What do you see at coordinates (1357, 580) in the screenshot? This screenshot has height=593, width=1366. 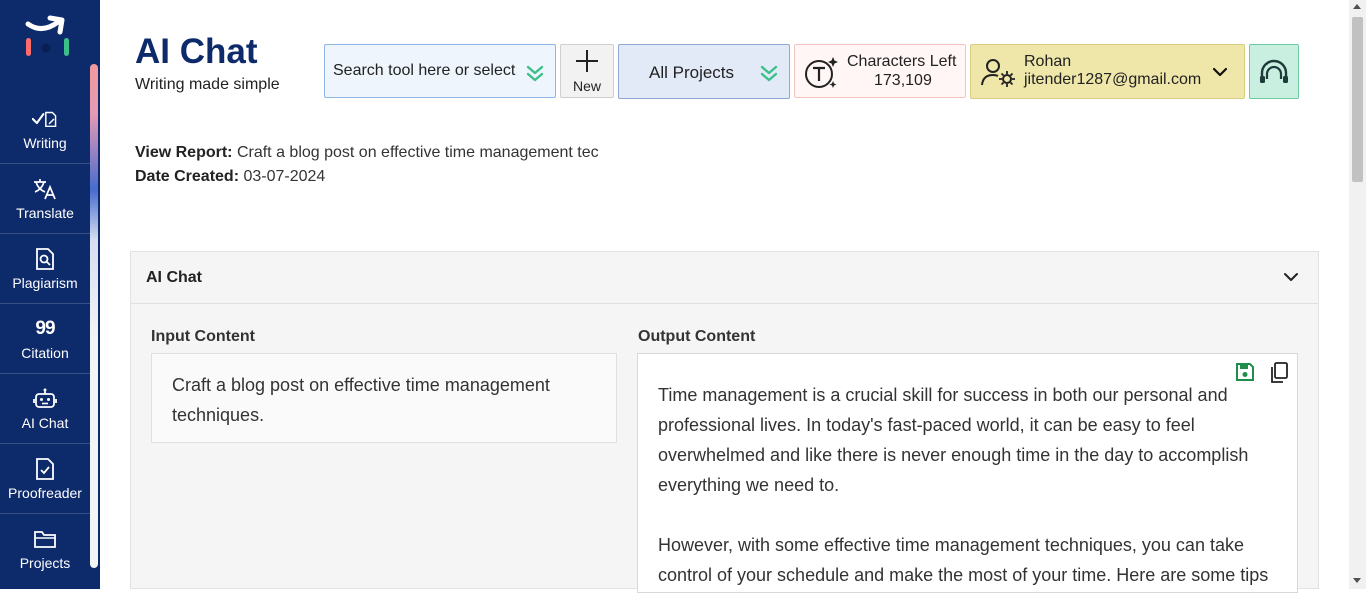 I see `scroll-down-arrow` at bounding box center [1357, 580].